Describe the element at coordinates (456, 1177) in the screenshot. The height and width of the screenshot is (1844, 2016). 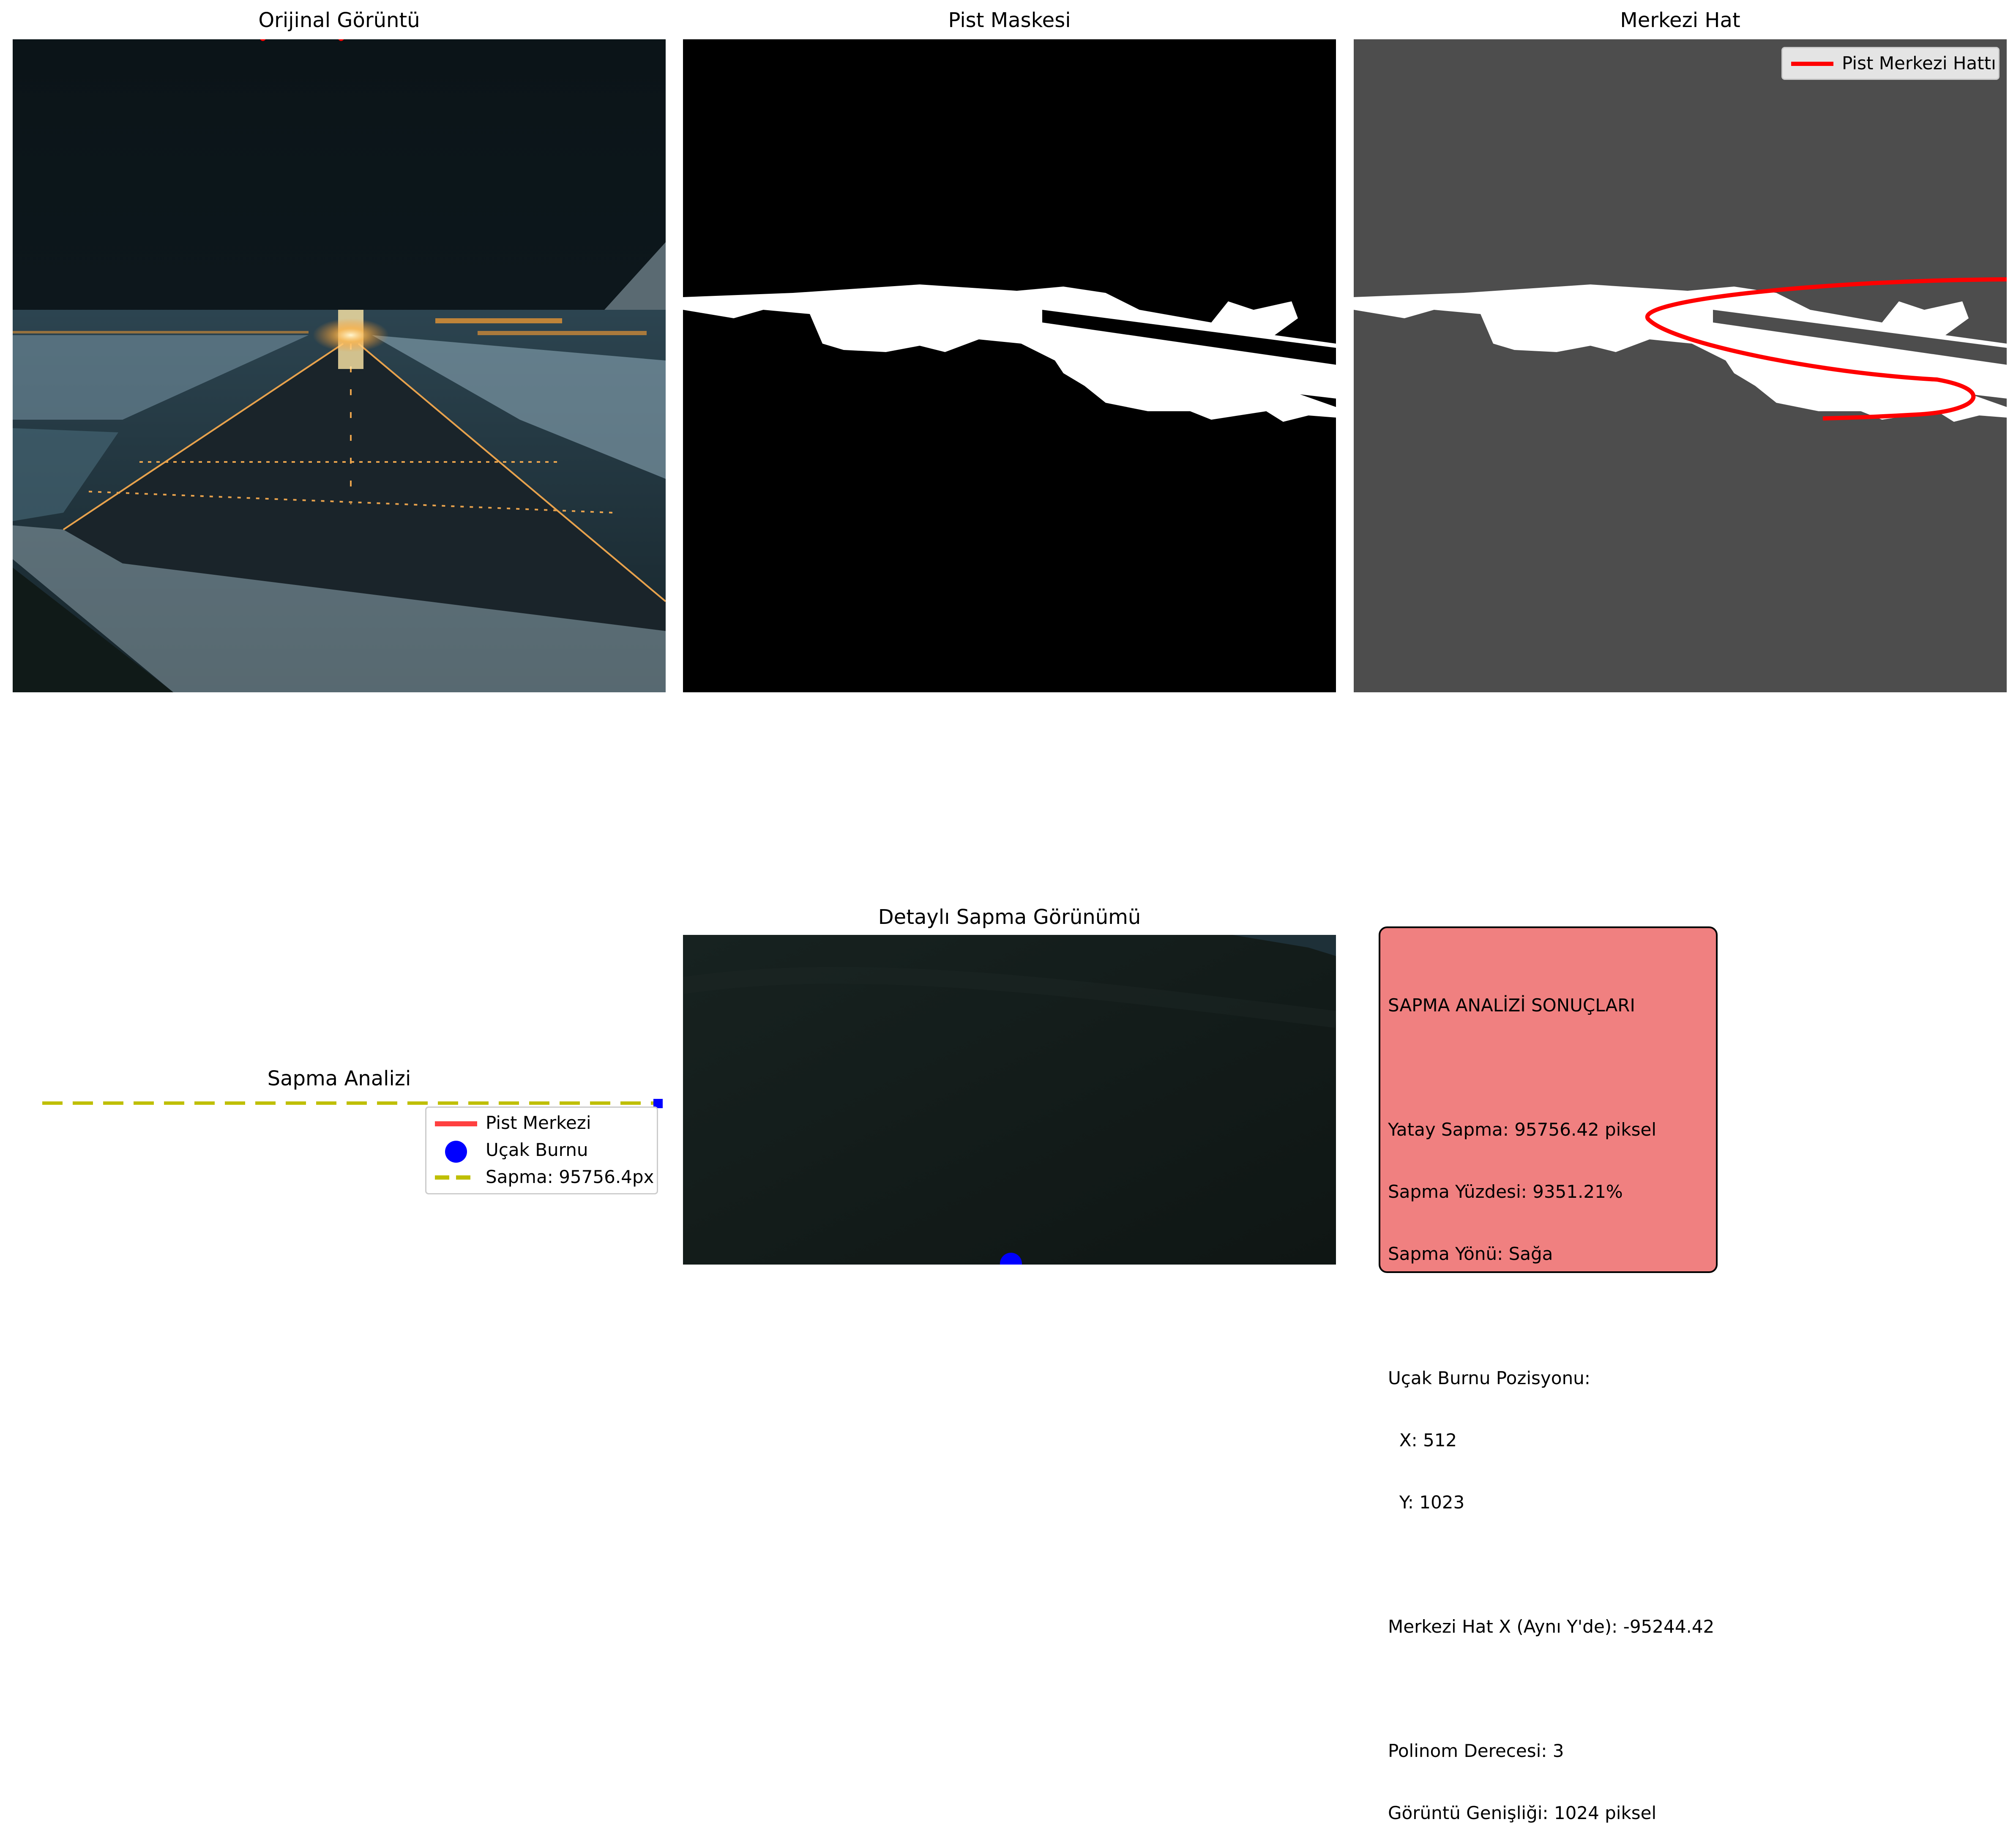
I see `legend-sapma-swatch` at that location.